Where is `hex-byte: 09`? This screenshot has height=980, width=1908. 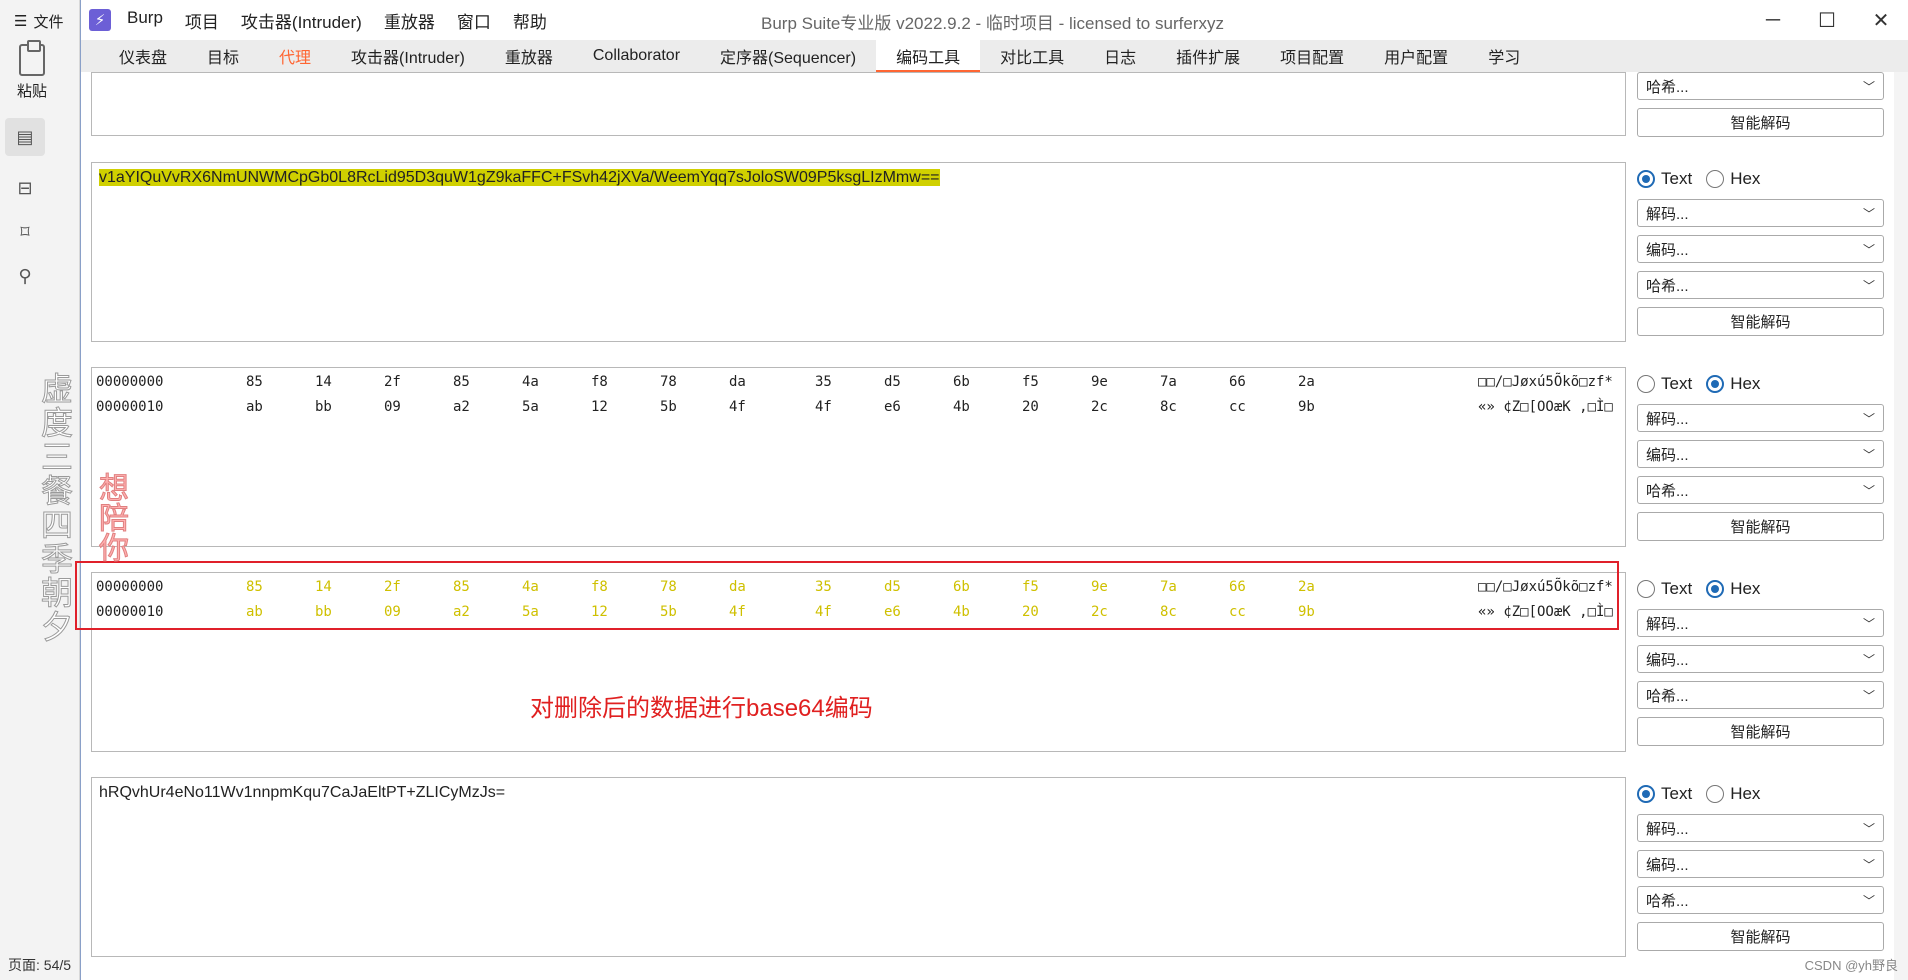 hex-byte: 09 is located at coordinates (392, 407).